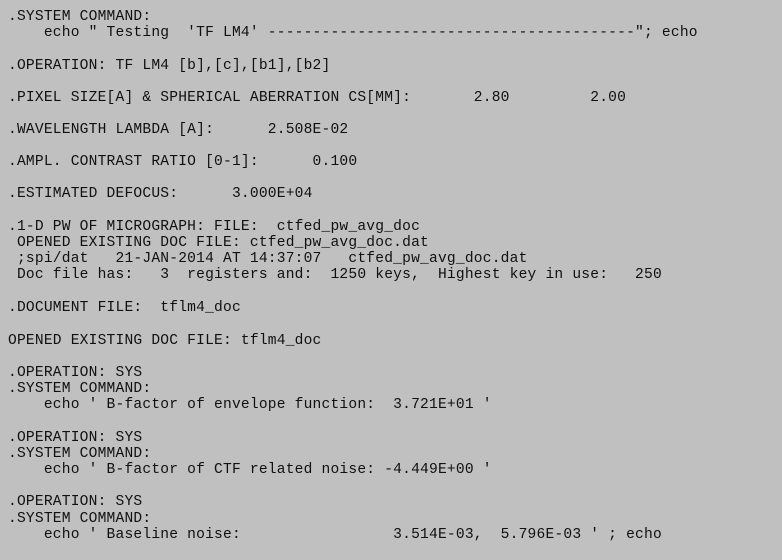 The height and width of the screenshot is (560, 782). What do you see at coordinates (165, 341) in the screenshot?
I see `terminal-line: OPENED EXISTING DOC FILE: tflm4_doc` at bounding box center [165, 341].